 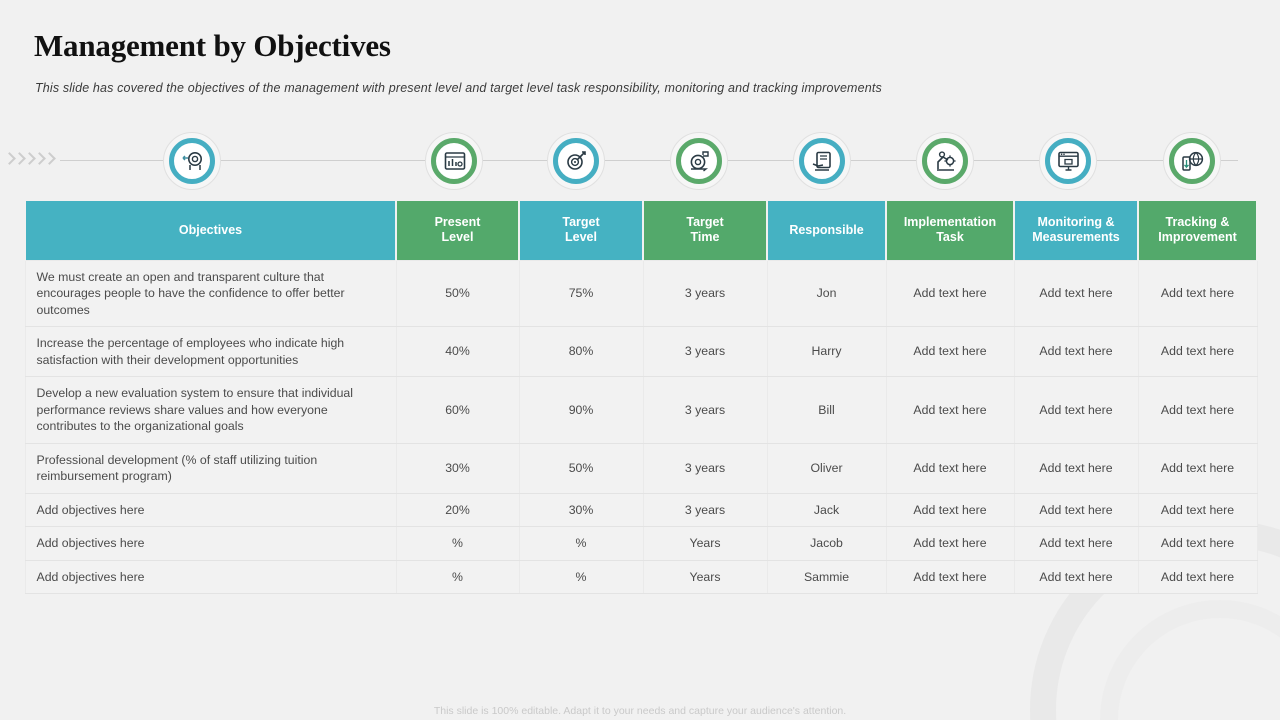 What do you see at coordinates (826, 510) in the screenshot?
I see `cell-responsible: Jack` at bounding box center [826, 510].